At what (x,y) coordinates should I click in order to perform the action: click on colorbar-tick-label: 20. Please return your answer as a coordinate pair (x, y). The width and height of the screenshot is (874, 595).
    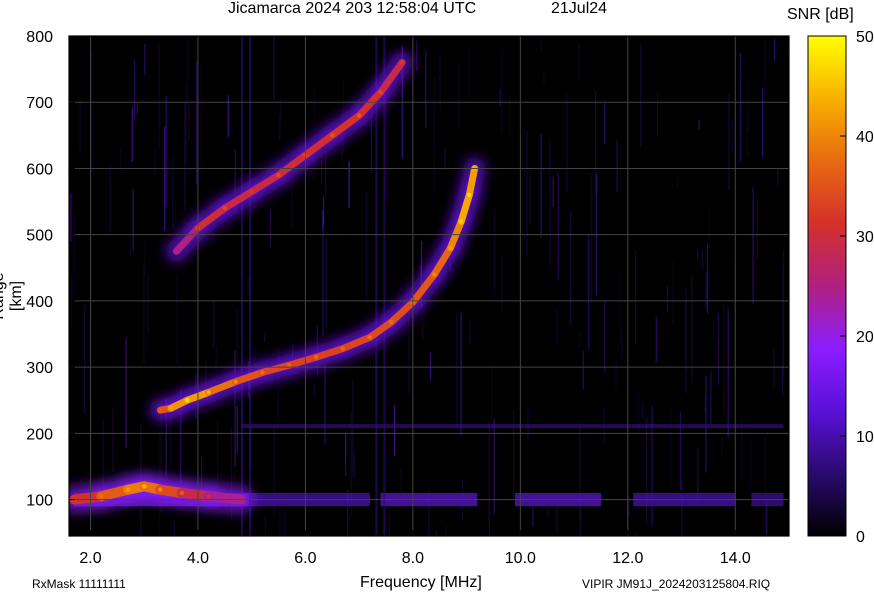
    Looking at the image, I should click on (865, 337).